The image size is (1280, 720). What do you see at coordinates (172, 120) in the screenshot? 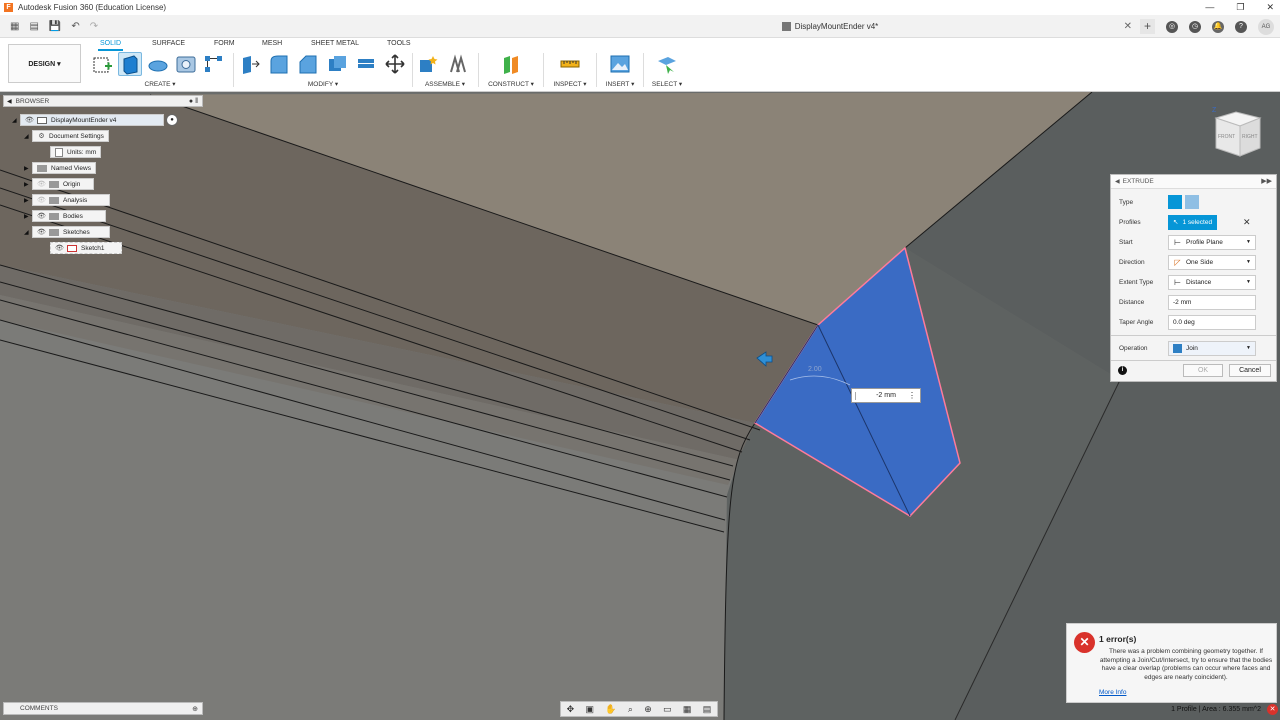
I see `activate-radio-icon: ●` at bounding box center [172, 120].